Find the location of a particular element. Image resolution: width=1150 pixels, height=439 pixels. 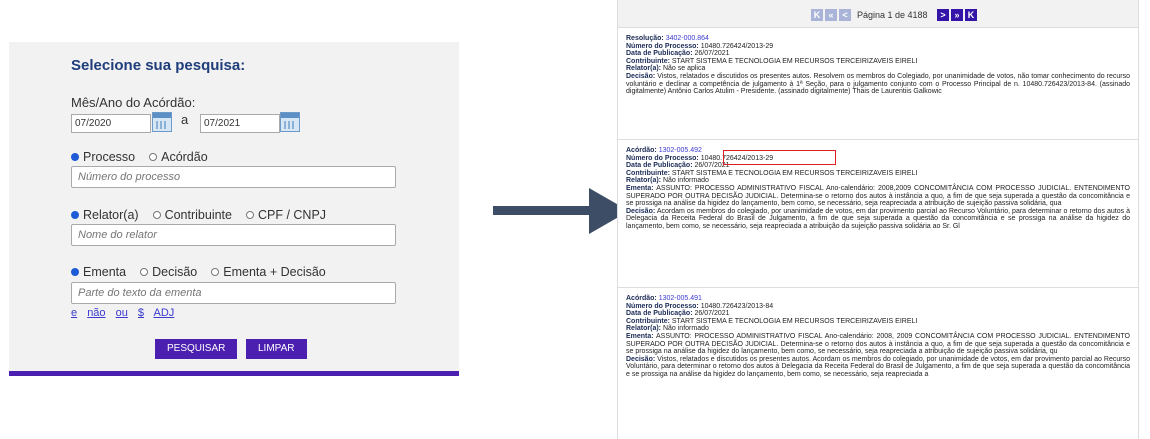

radio-processo: Processo is located at coordinates (103, 157).